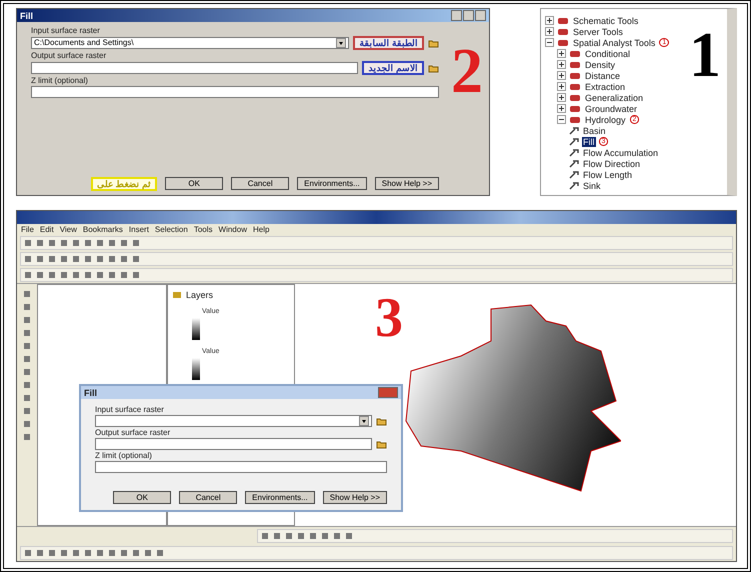 The height and width of the screenshot is (572, 751). I want to click on tree-item: Schematic Tools, so click(606, 21).